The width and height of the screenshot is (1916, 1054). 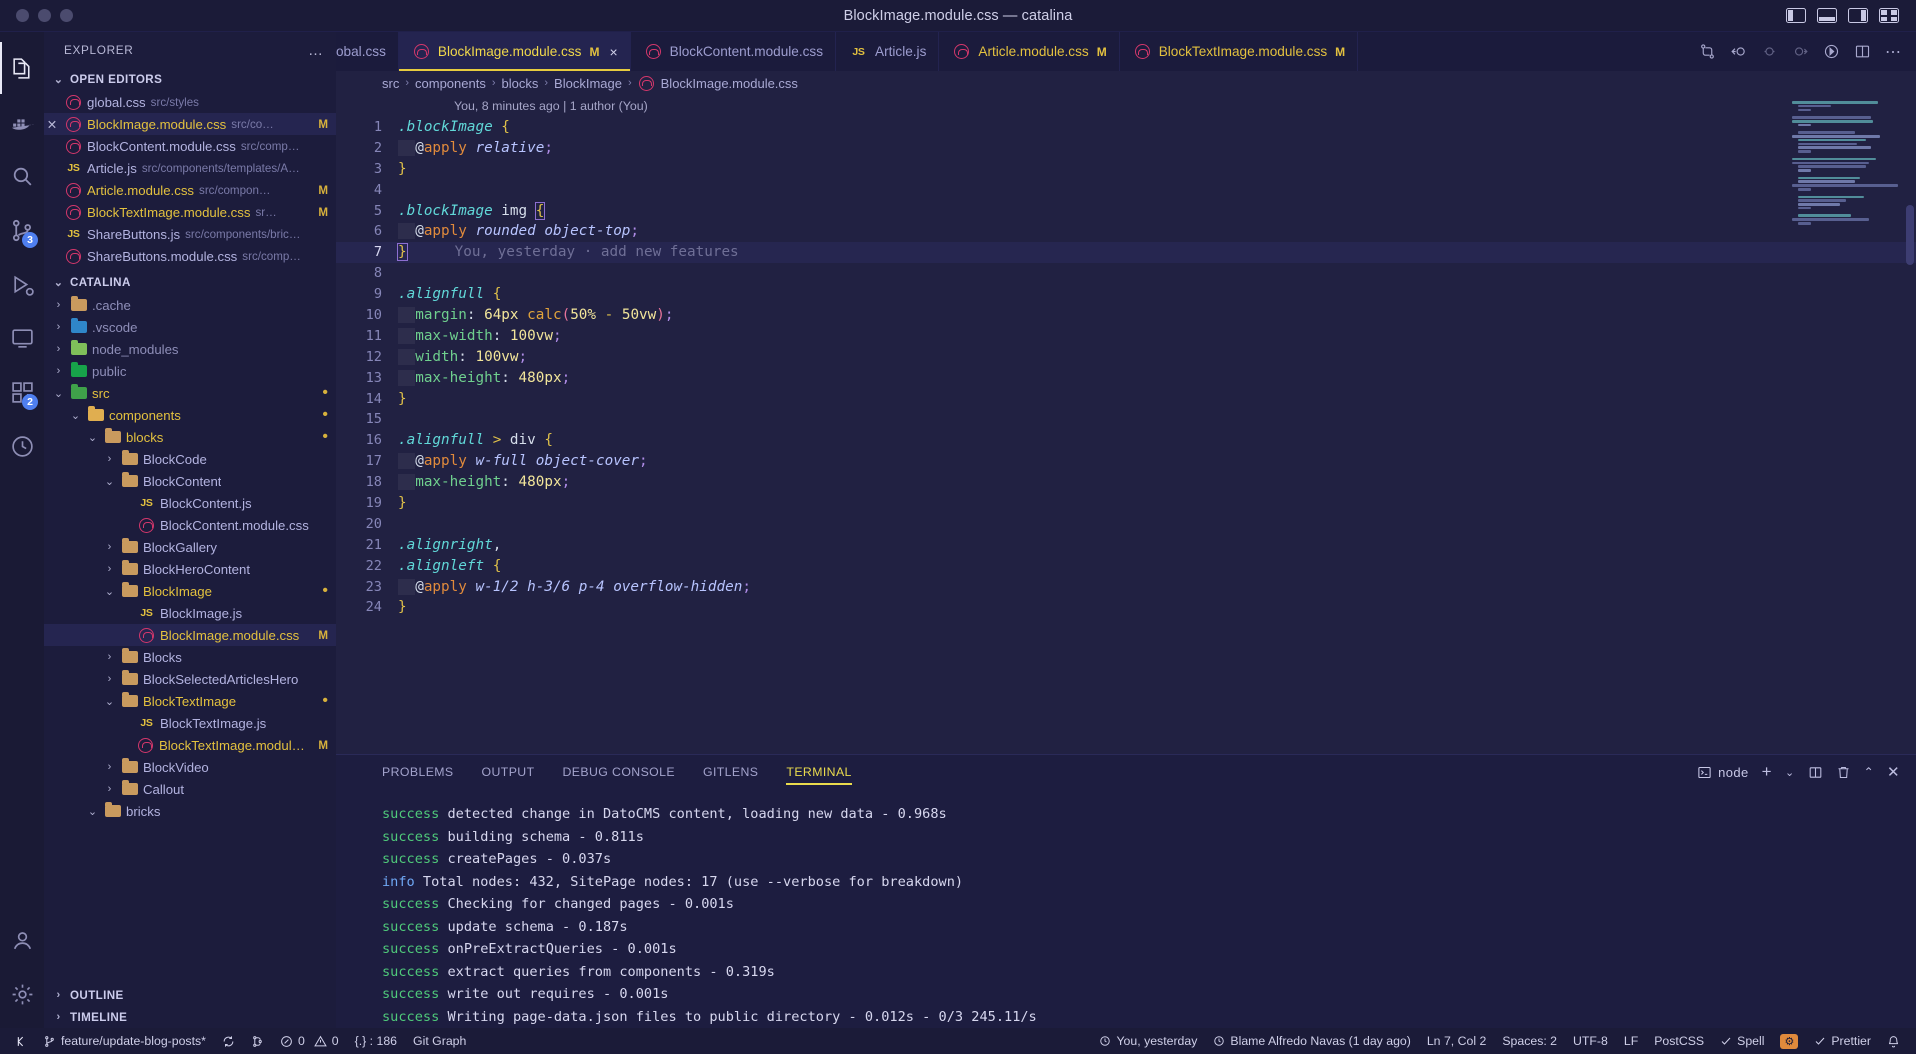 I want to click on code-line: 7} You, yesterday · add new features, so click(x=1126, y=253).